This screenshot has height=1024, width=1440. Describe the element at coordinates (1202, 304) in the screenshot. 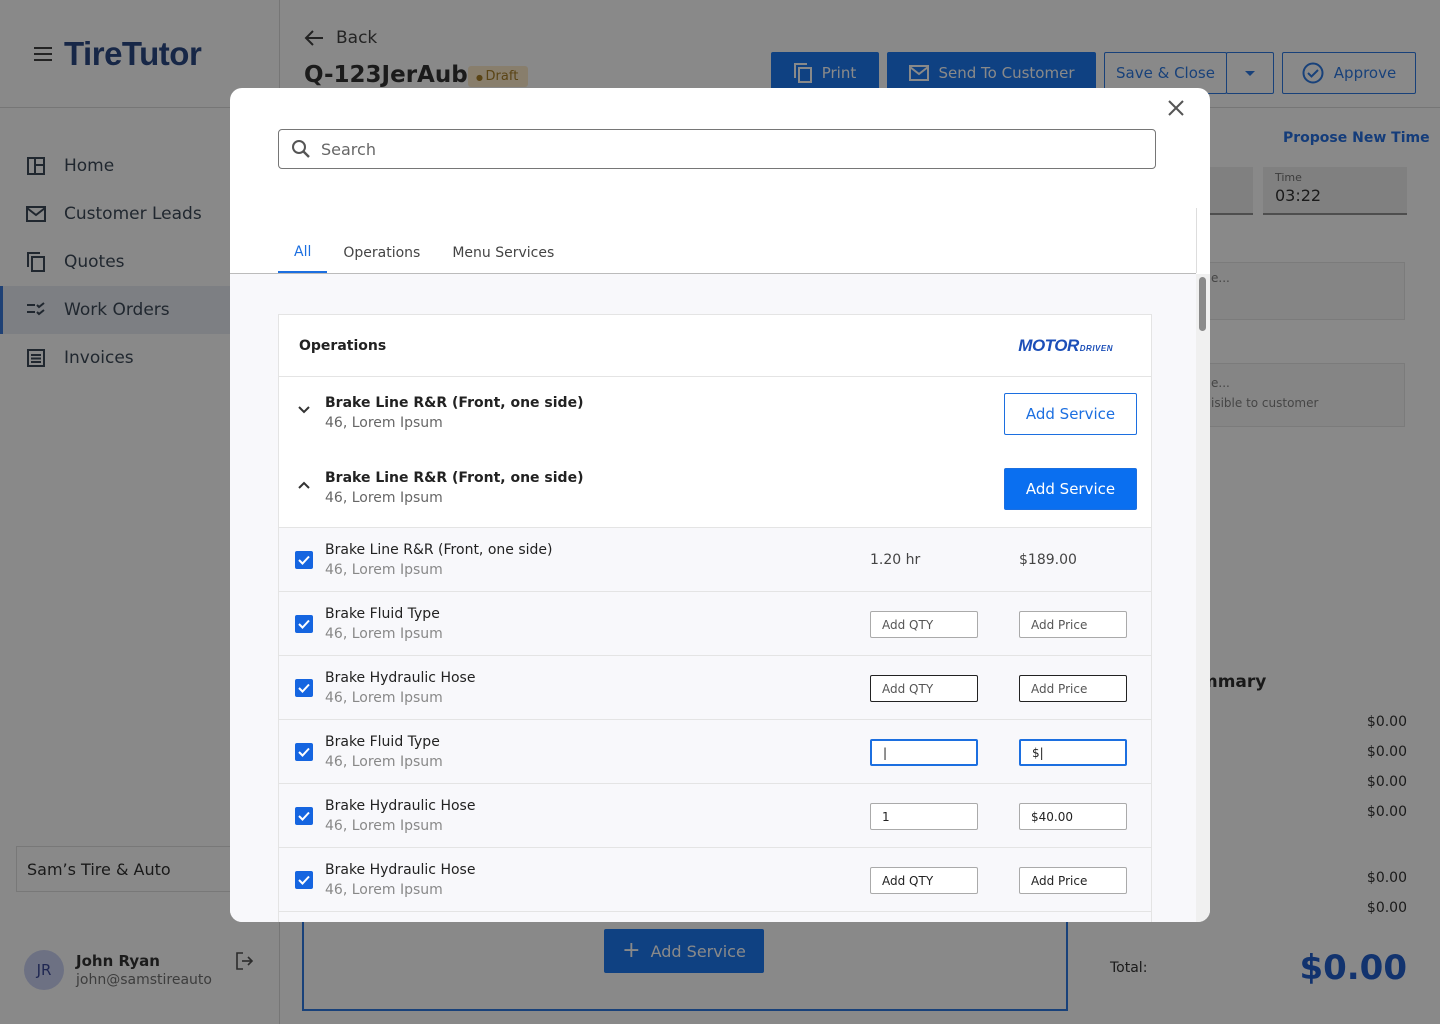

I see `scrollbar-thumb` at that location.